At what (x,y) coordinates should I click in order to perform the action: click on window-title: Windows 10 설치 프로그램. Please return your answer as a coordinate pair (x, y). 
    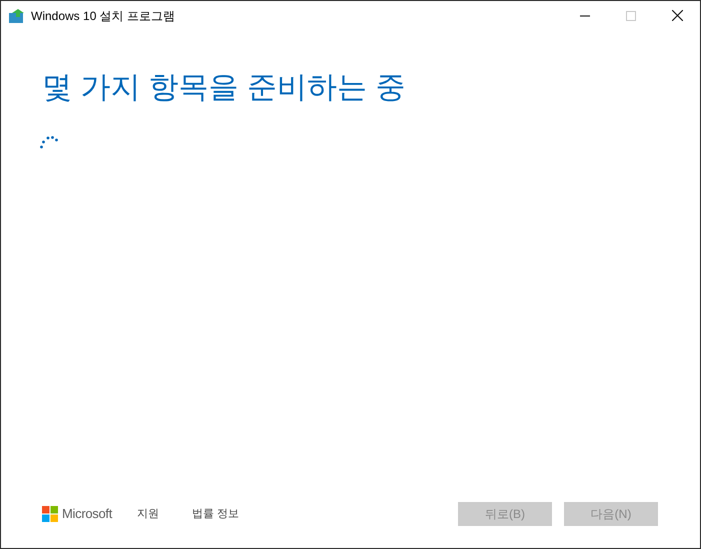
    Looking at the image, I should click on (103, 16).